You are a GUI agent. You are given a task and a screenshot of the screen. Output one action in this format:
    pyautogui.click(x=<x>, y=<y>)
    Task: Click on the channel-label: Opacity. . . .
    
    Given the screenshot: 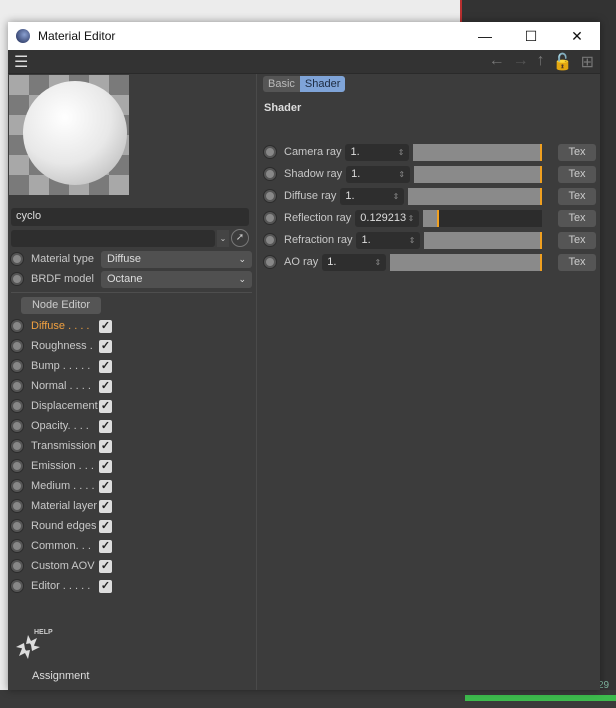 What is the action you would take?
    pyautogui.click(x=65, y=426)
    